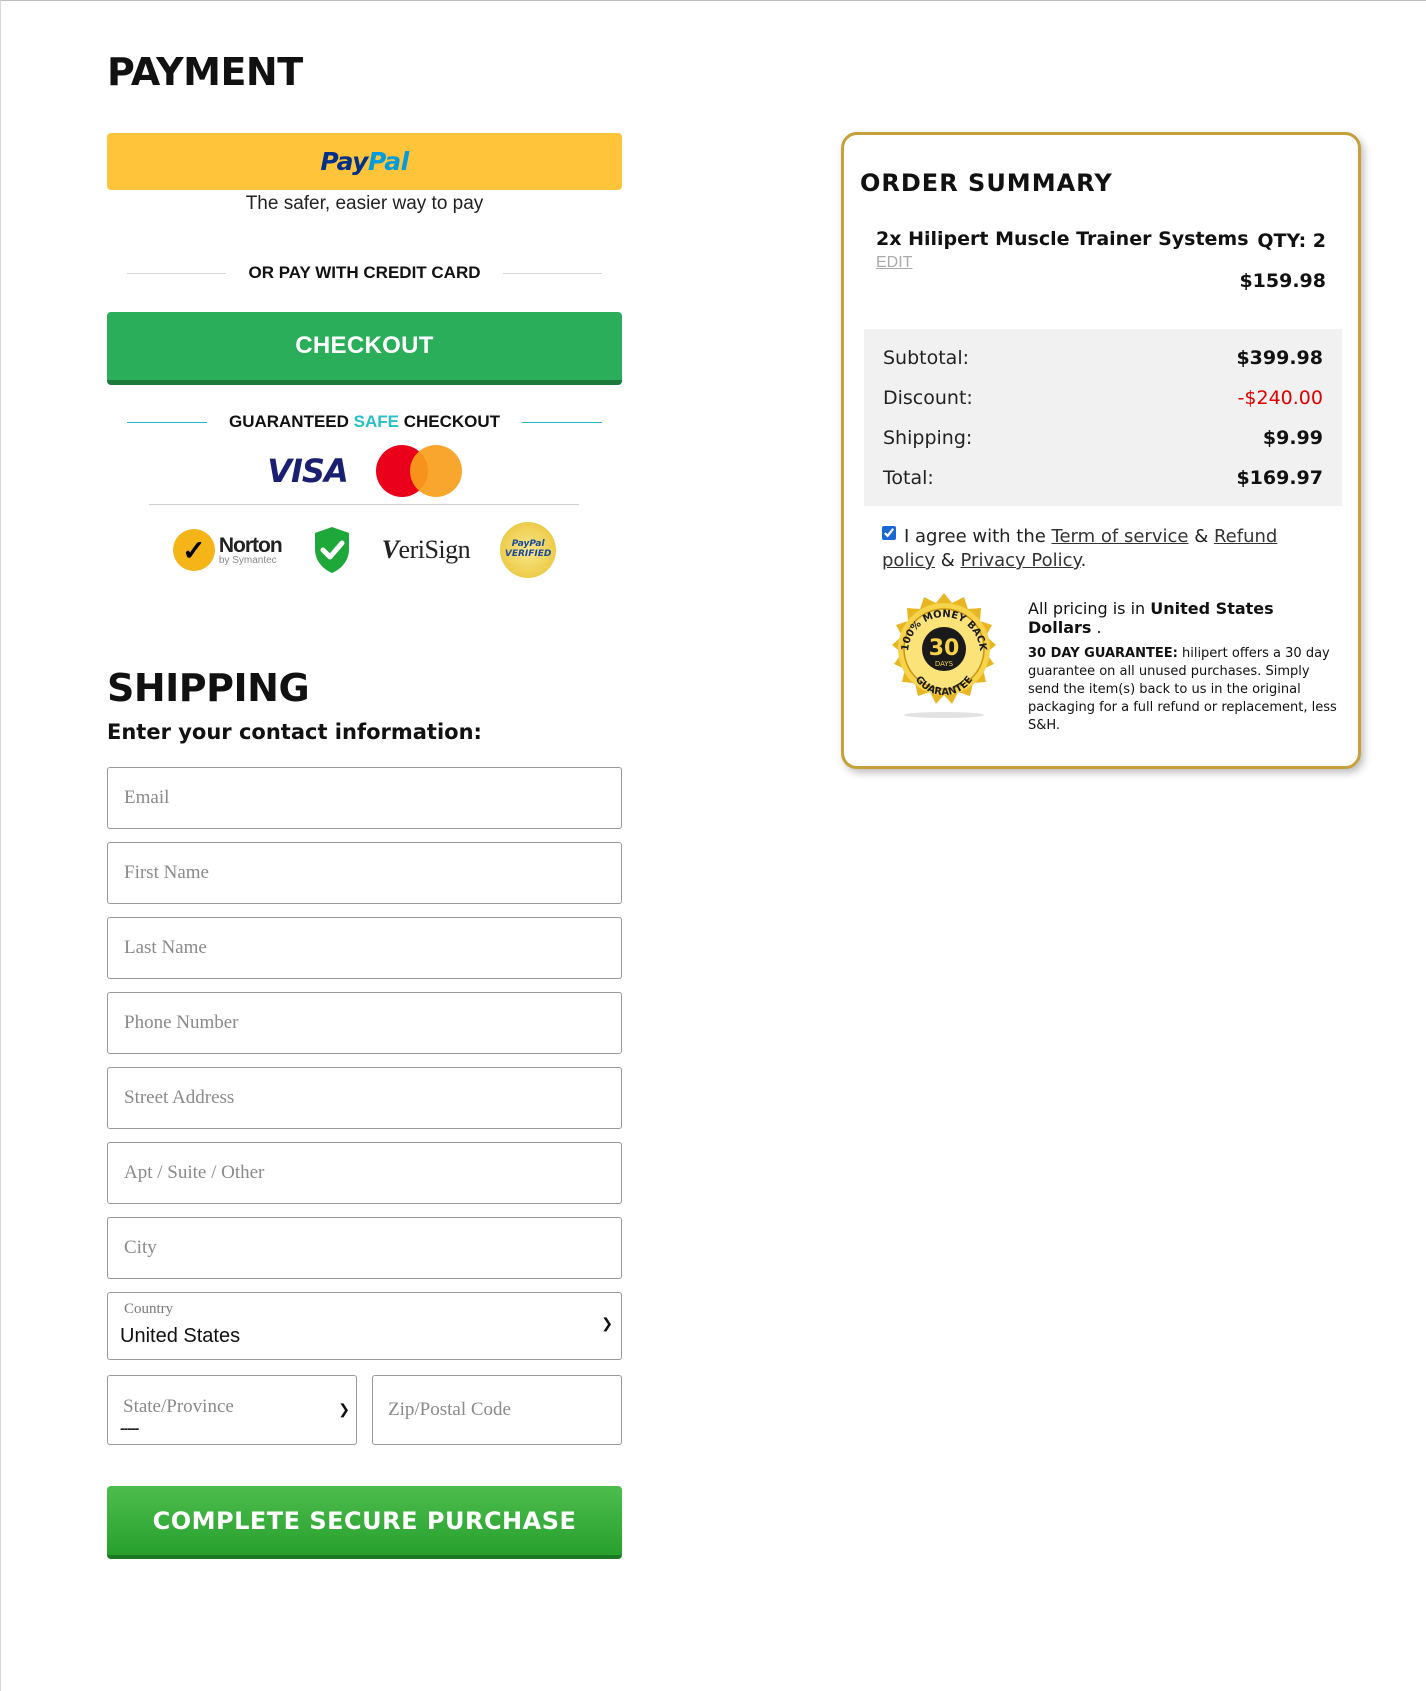  Describe the element at coordinates (193, 550) in the screenshot. I see `norton-check-icon: ✓` at that location.